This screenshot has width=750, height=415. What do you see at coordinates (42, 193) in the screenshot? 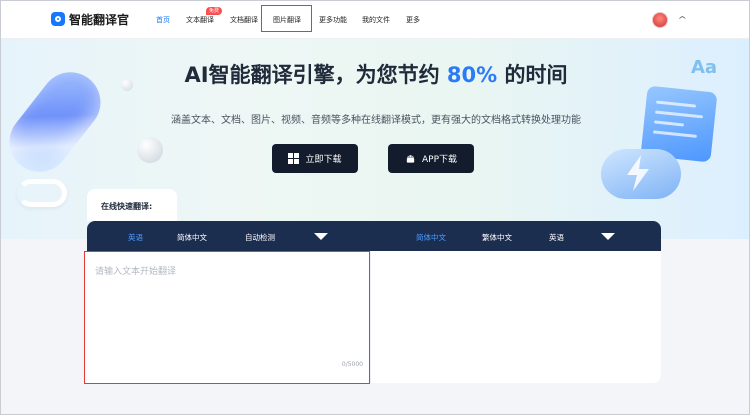
I see `decorative-spring-icon` at bounding box center [42, 193].